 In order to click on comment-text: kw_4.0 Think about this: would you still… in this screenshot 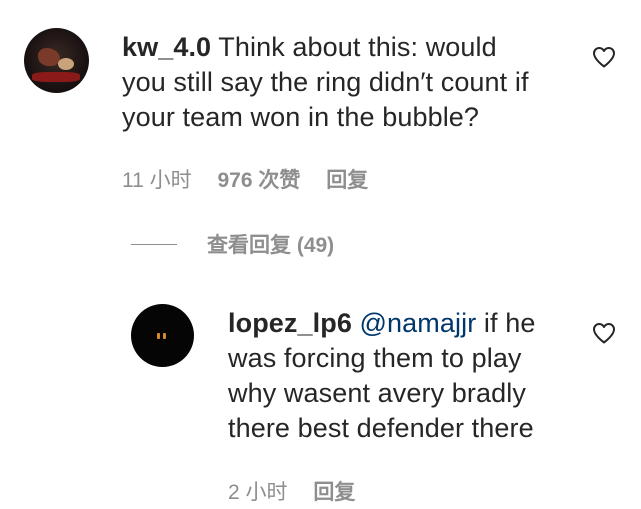, I will do `click(352, 82)`.